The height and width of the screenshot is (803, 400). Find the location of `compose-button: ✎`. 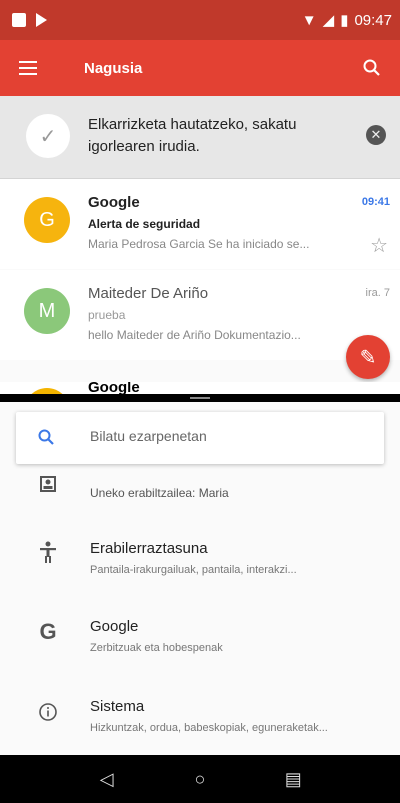

compose-button: ✎ is located at coordinates (368, 357).